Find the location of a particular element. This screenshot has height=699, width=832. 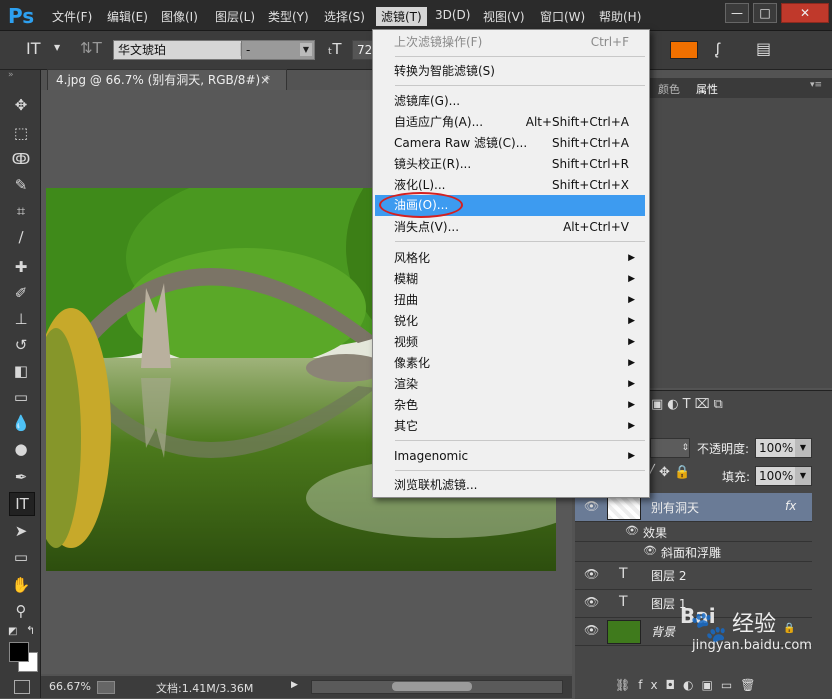

eraser-tool-icon: ◧ is located at coordinates (21, 371).